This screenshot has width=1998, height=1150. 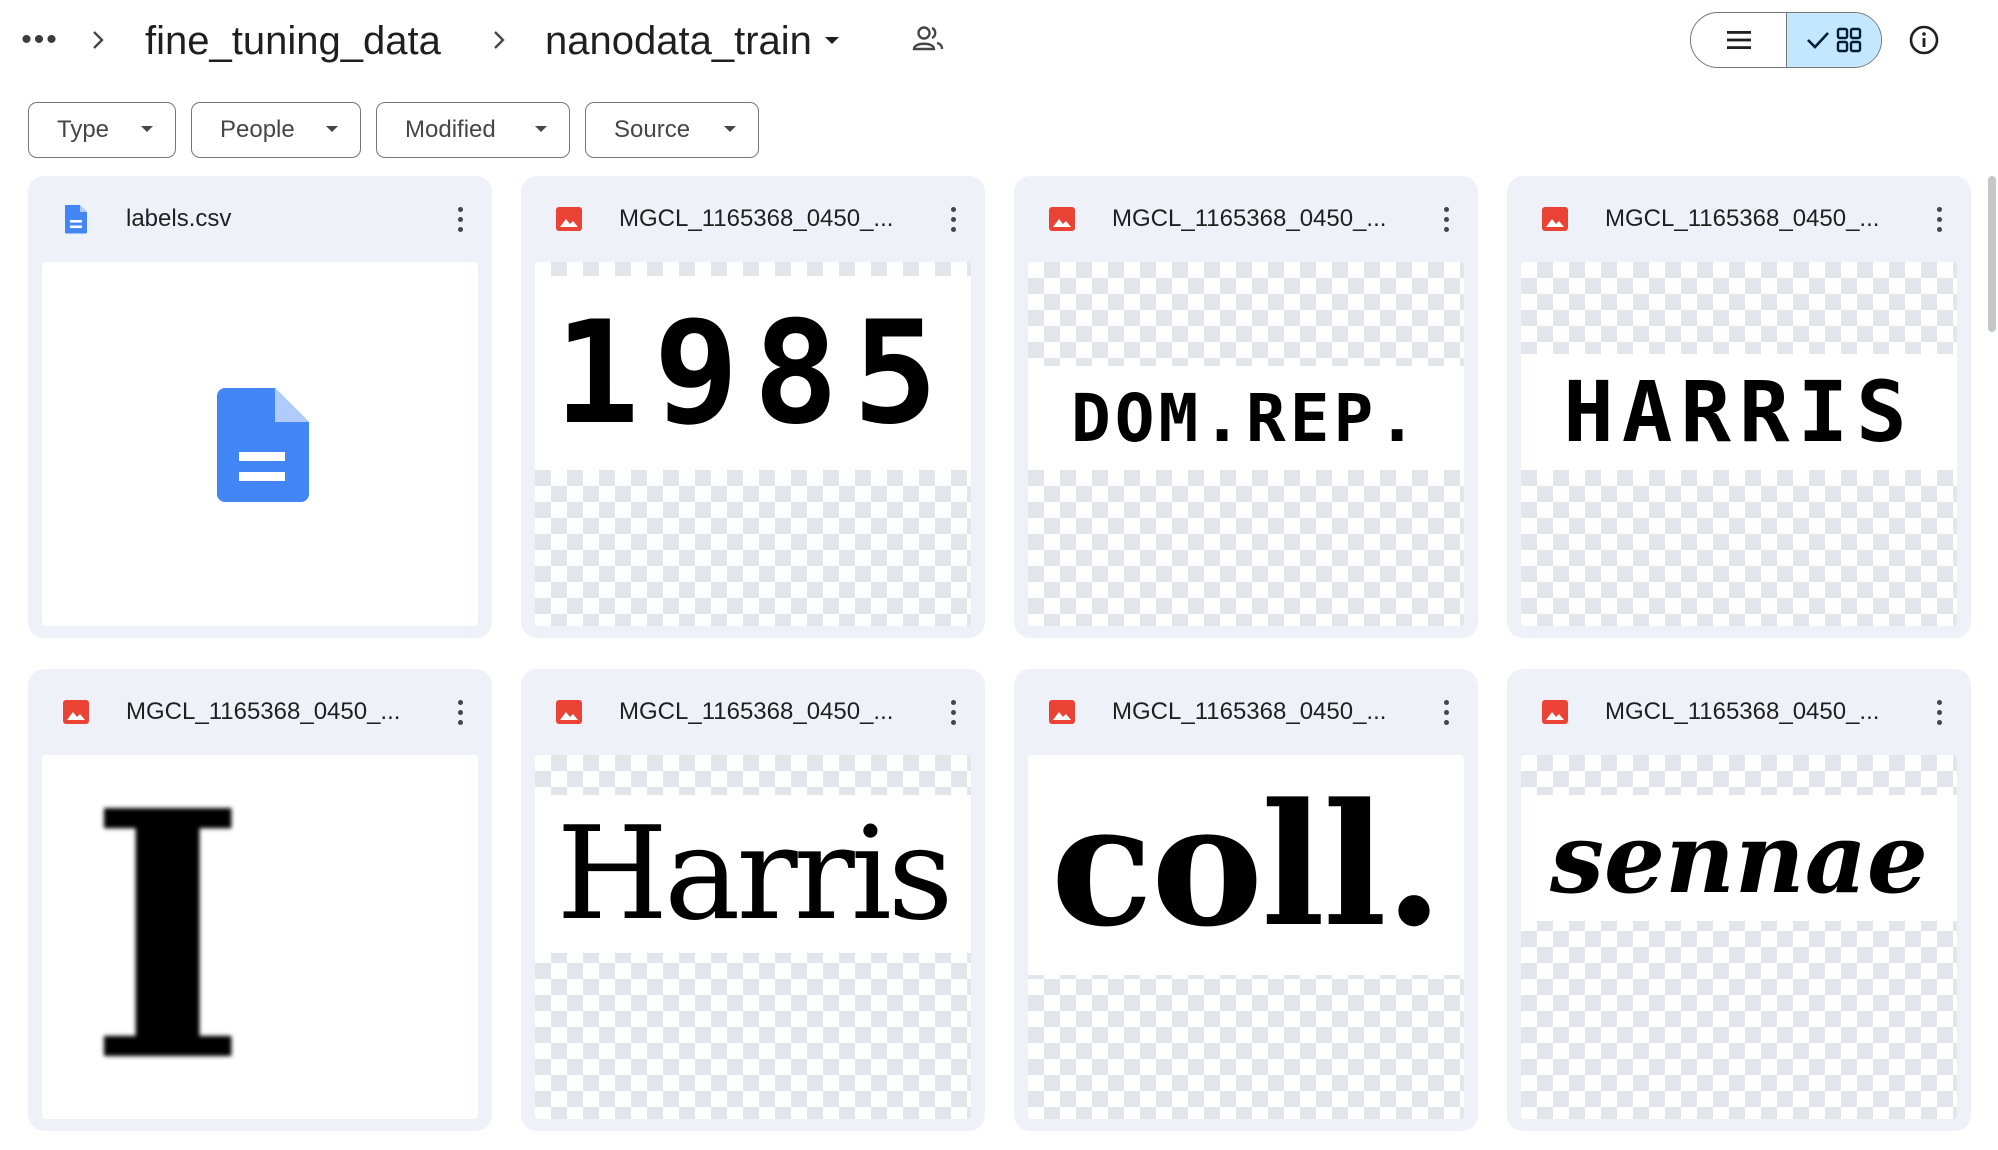 What do you see at coordinates (1739, 937) in the screenshot?
I see `image-thumbnail: sennae` at bounding box center [1739, 937].